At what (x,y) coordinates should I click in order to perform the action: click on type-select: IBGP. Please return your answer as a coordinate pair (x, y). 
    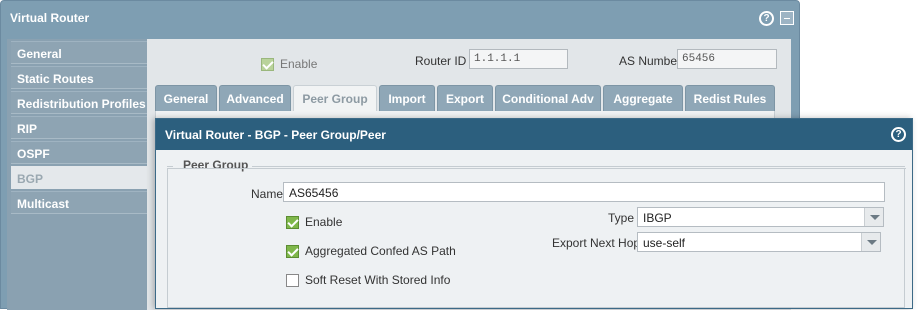
    Looking at the image, I should click on (760, 217).